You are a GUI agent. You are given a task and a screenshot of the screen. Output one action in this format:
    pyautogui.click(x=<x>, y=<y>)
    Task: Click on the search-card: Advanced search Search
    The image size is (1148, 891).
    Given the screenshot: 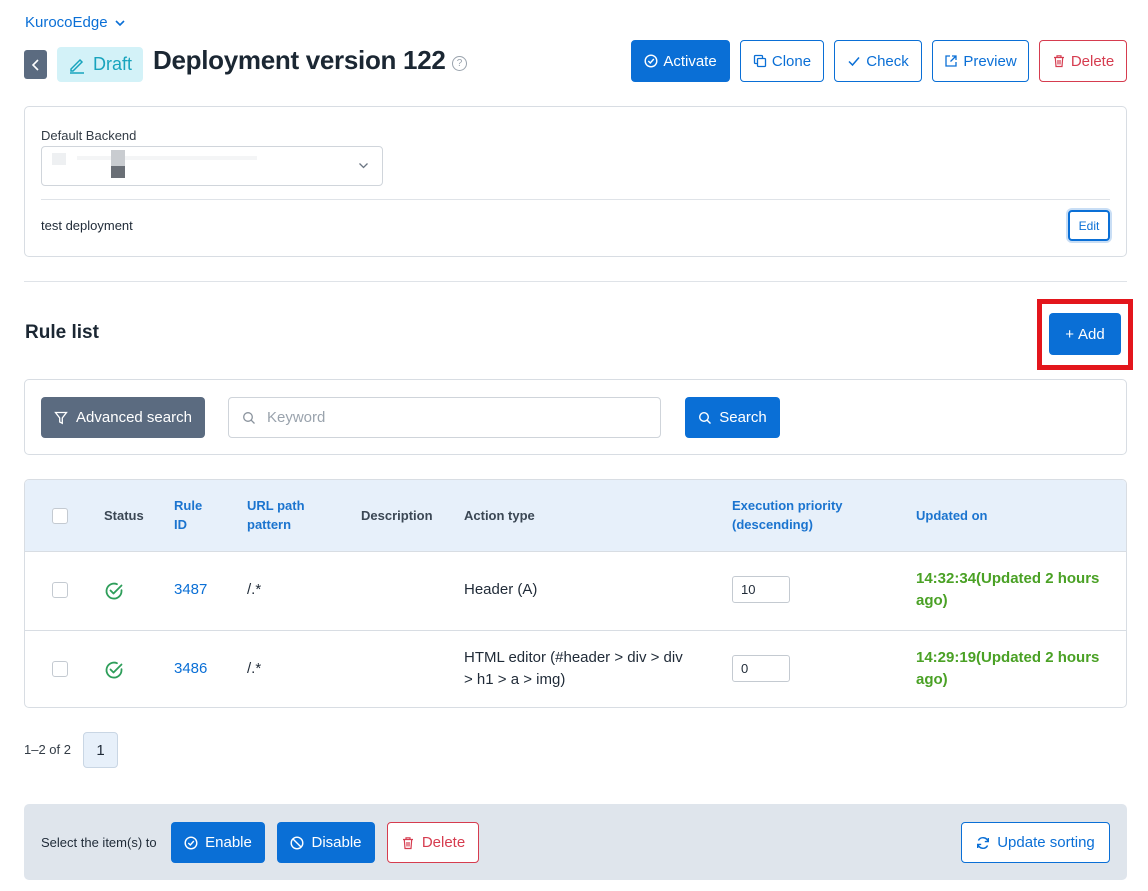 What is the action you would take?
    pyautogui.click(x=575, y=417)
    